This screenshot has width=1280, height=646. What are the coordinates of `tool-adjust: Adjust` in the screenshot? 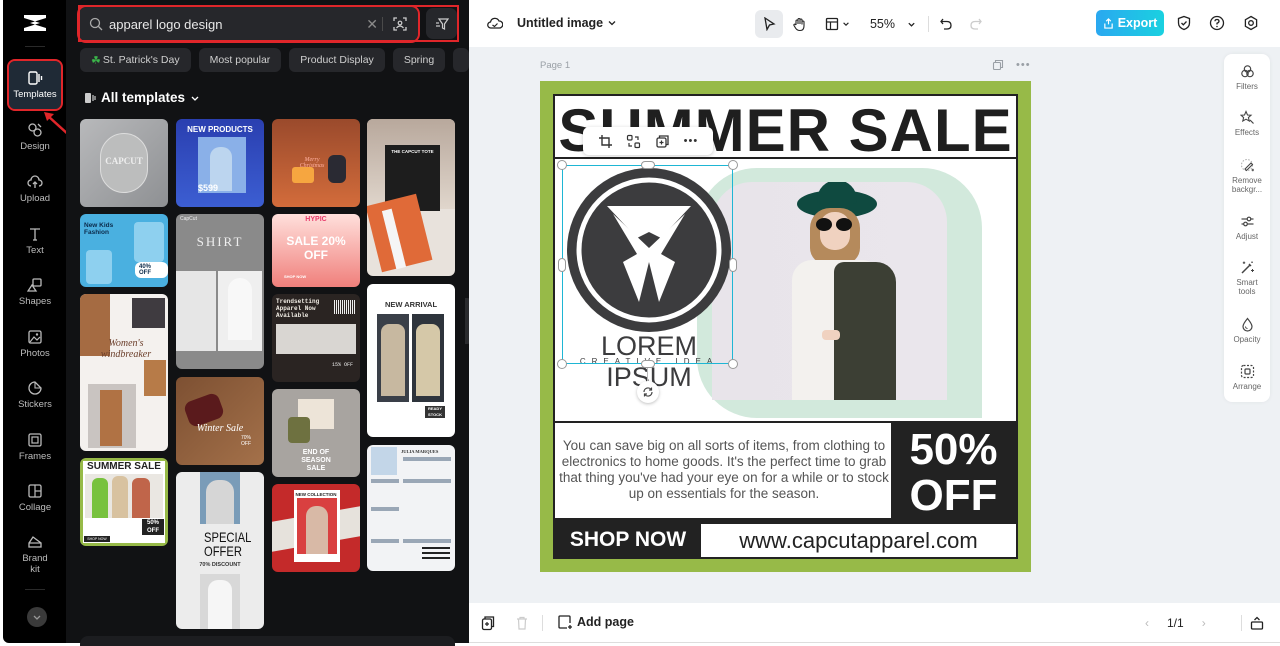 It's located at (1247, 227).